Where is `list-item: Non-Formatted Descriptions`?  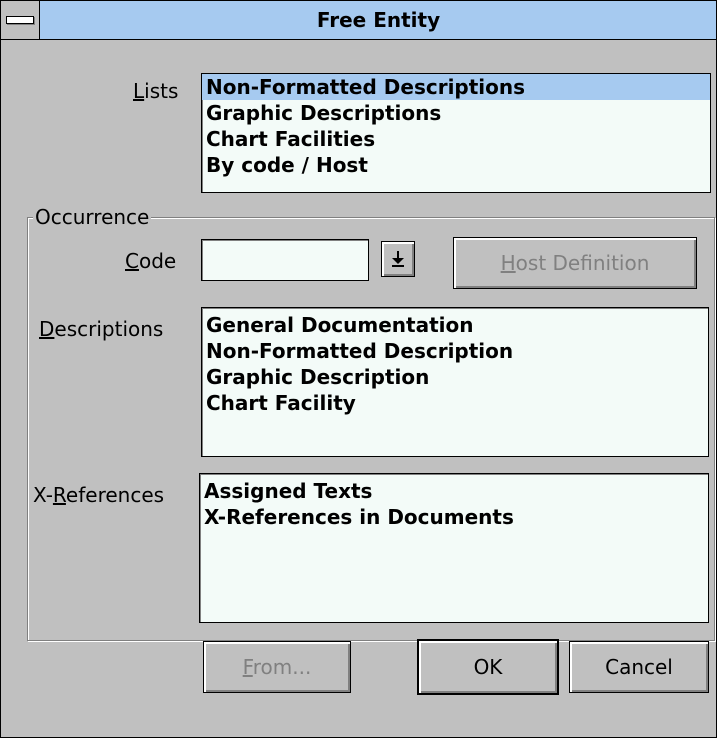
list-item: Non-Formatted Descriptions is located at coordinates (456, 87).